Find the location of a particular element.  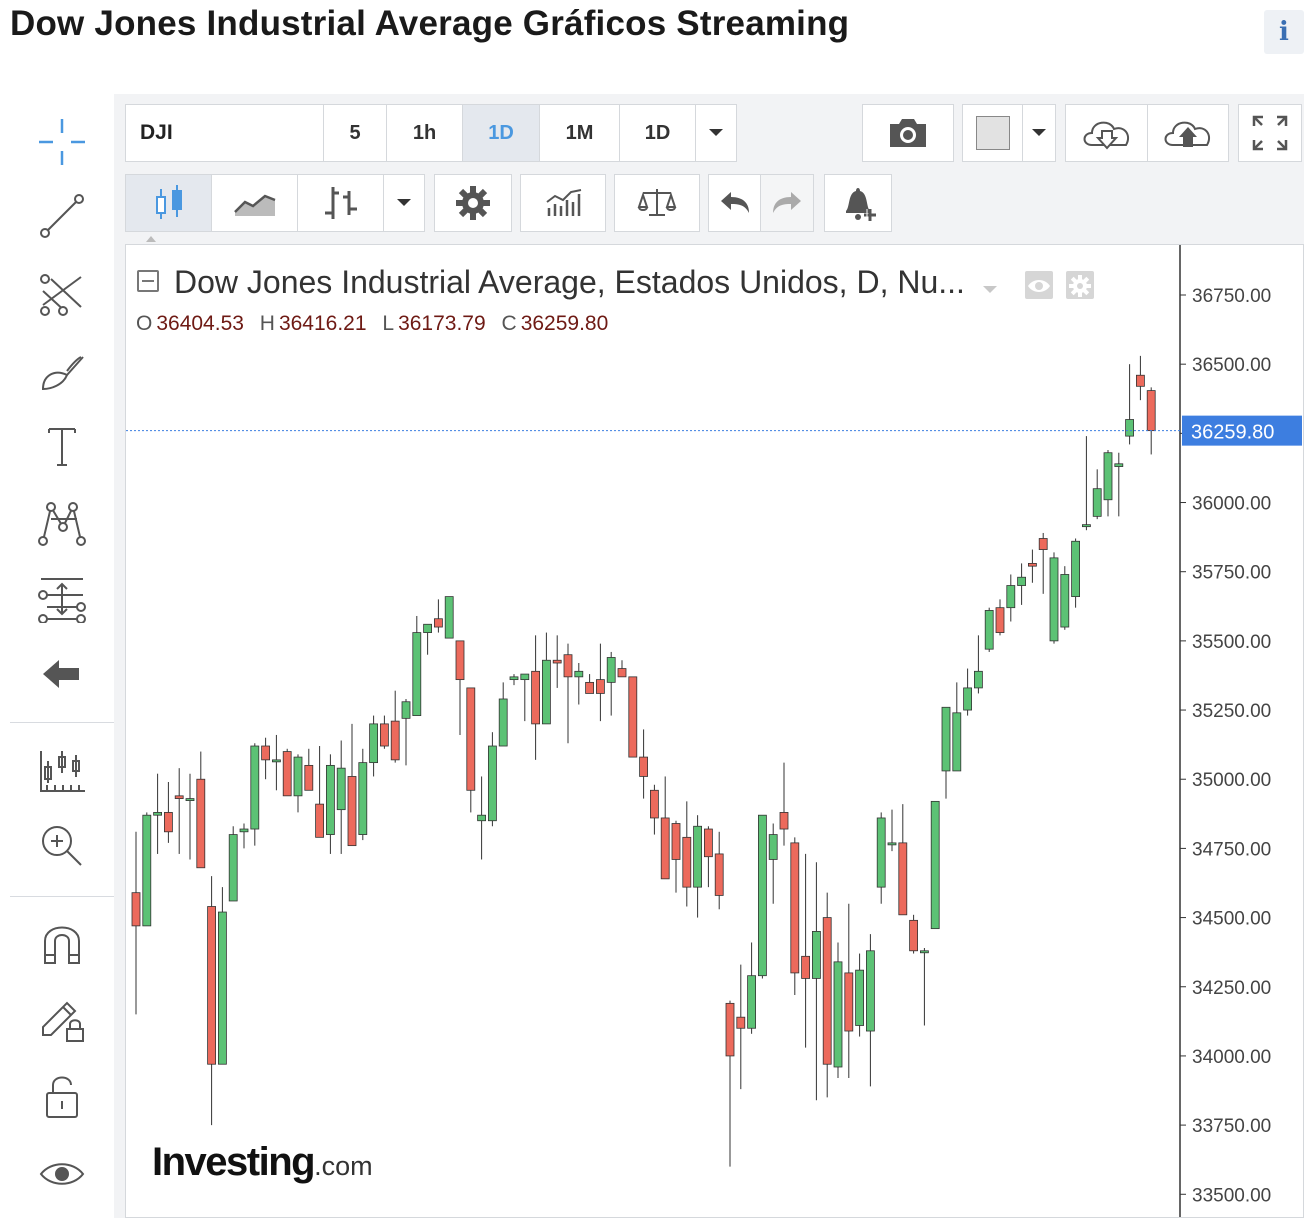

legend-collapse-toggle is located at coordinates (148, 281).